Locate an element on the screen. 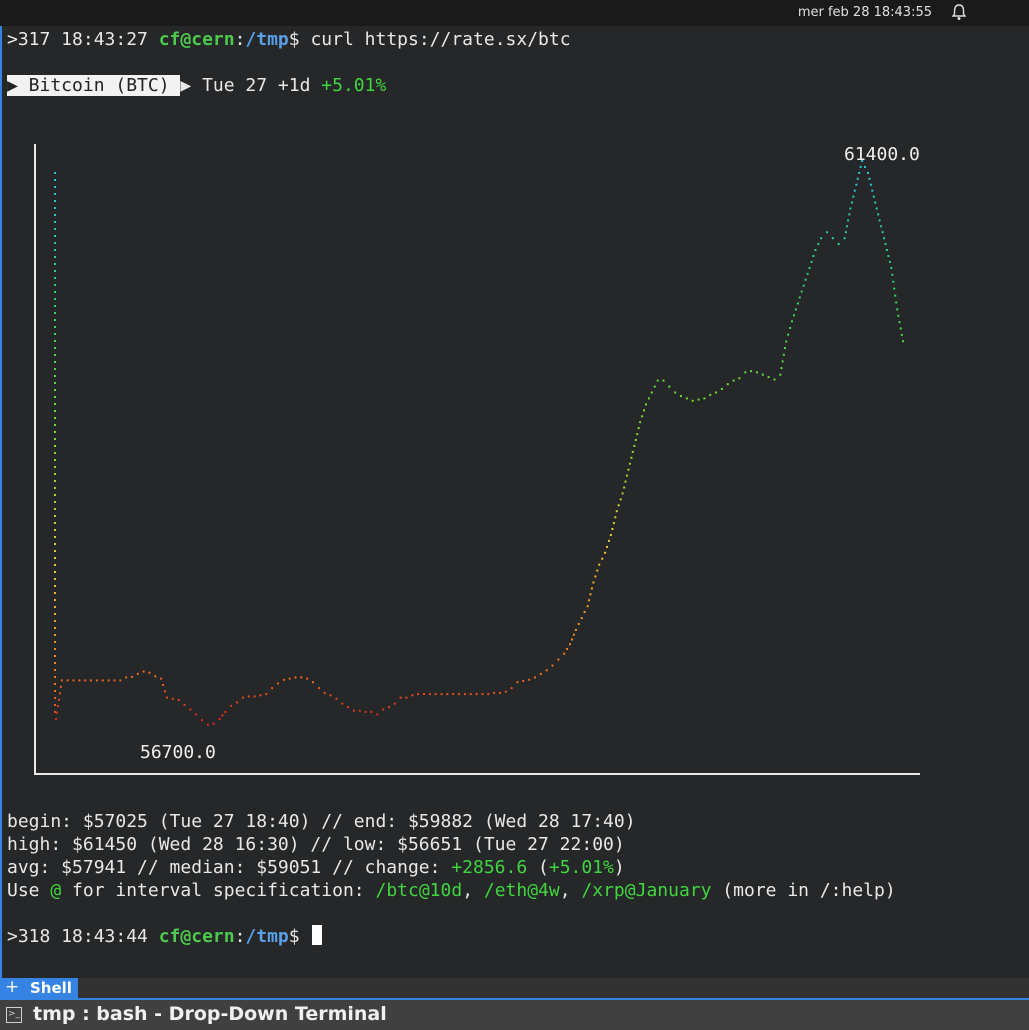 The image size is (1029, 1030). terminal-icon: >_ is located at coordinates (14, 1015).